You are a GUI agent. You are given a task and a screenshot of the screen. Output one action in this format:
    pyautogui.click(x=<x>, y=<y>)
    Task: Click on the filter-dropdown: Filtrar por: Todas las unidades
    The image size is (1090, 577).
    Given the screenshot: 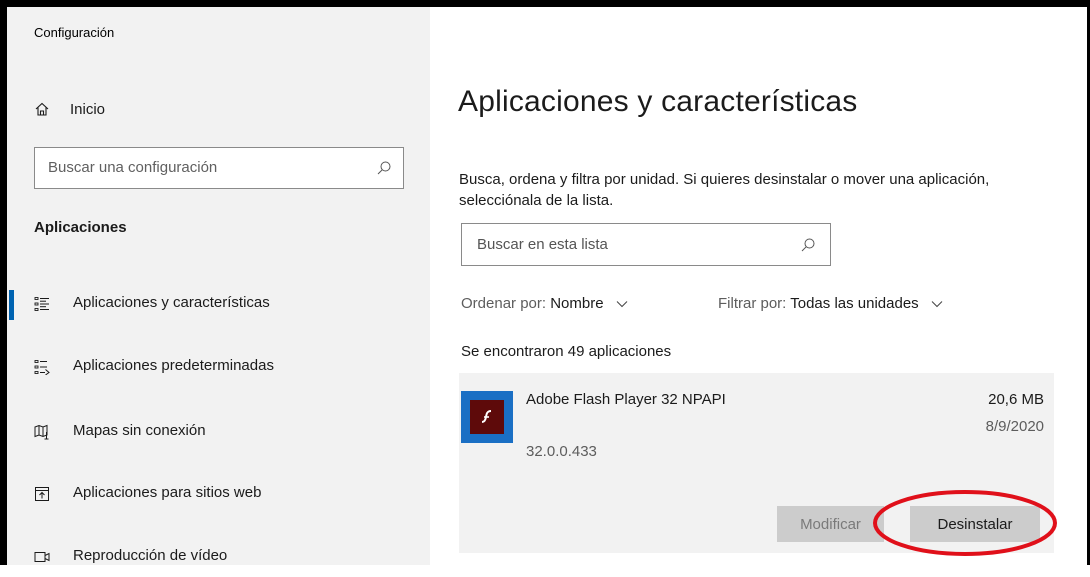 What is the action you would take?
    pyautogui.click(x=830, y=303)
    